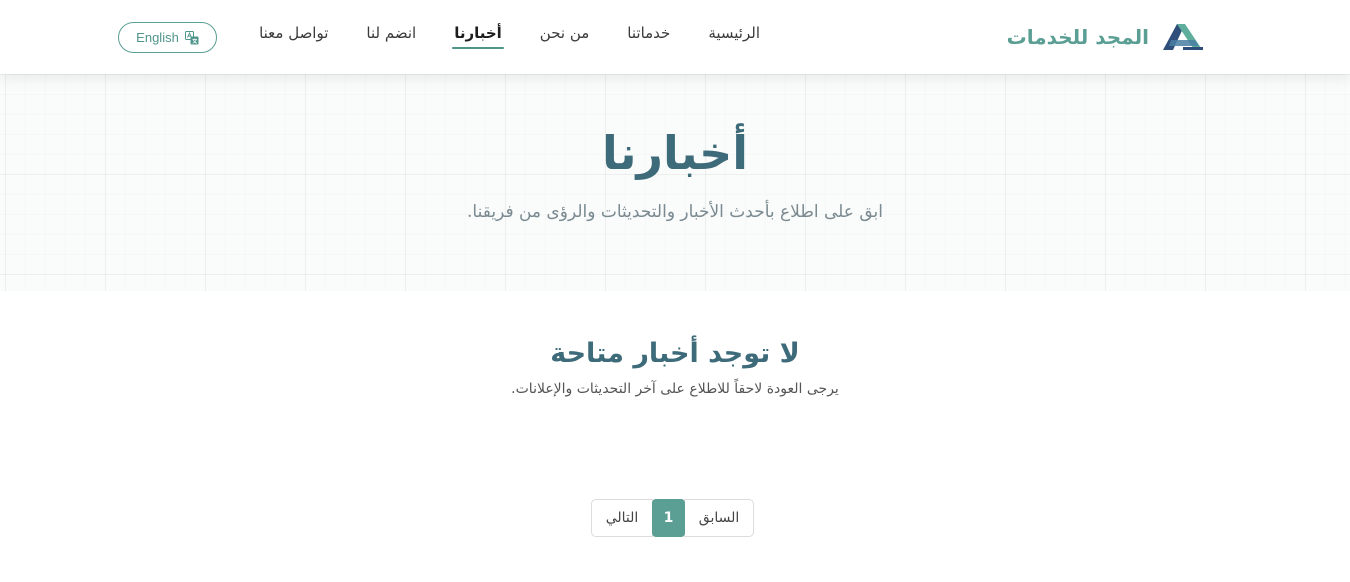 This screenshot has width=1350, height=582. Describe the element at coordinates (391, 36) in the screenshot. I see `nav-item-join: انضم لنا` at that location.